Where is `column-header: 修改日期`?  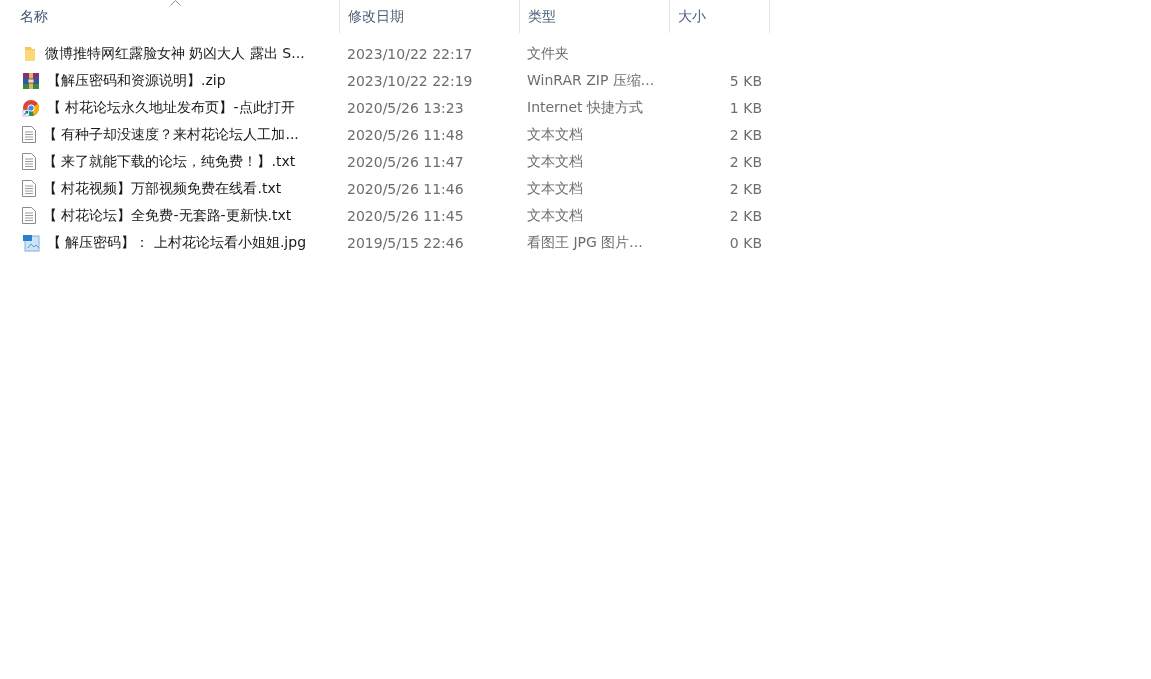
column-header: 修改日期 is located at coordinates (430, 16).